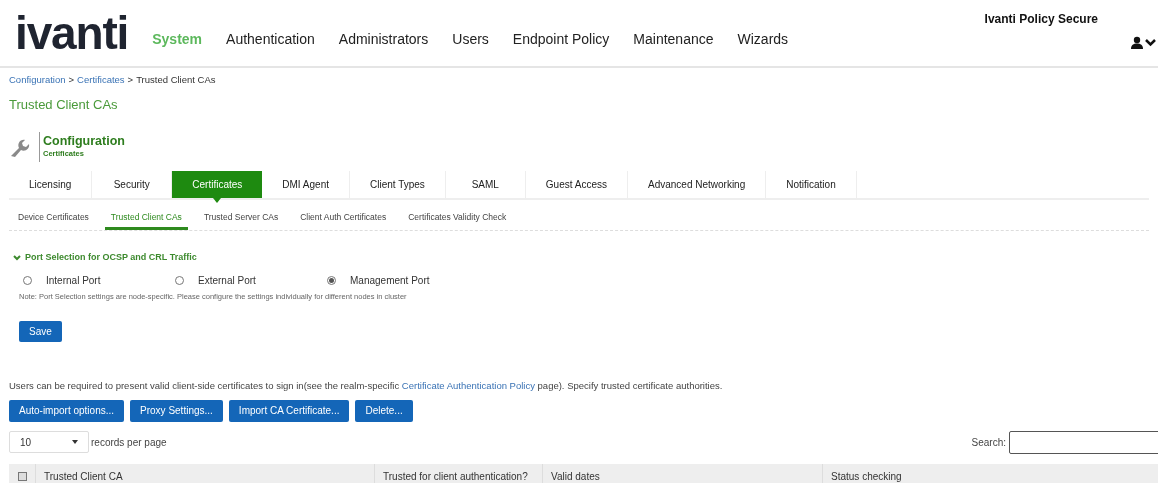 The height and width of the screenshot is (483, 1158). I want to click on tab: SAML, so click(485, 184).